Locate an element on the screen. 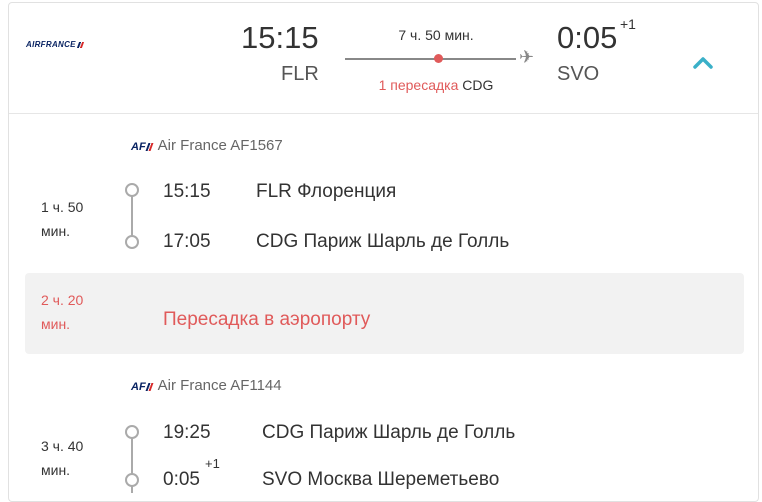  segment-2-arrival-time: 0:05 is located at coordinates (181, 479).